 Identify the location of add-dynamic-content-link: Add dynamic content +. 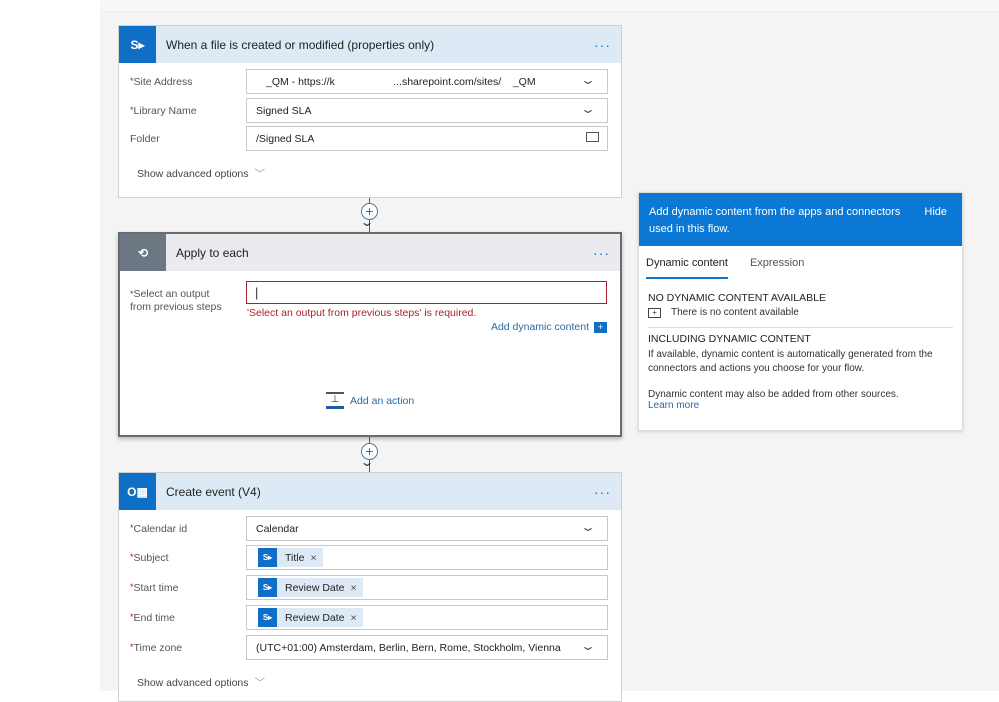
(549, 327).